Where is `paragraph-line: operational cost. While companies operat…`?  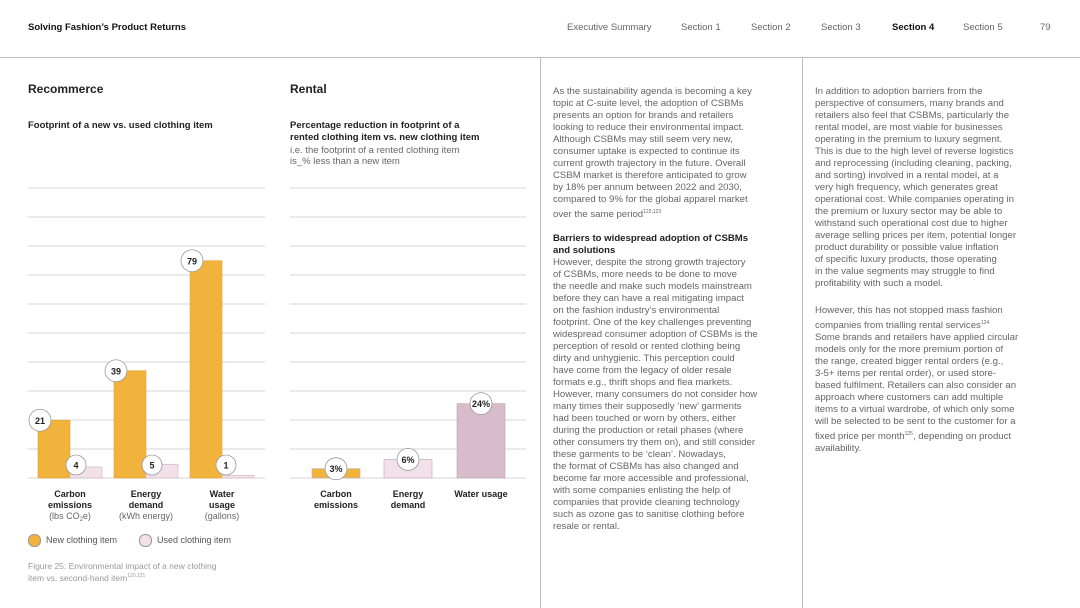 paragraph-line: operational cost. While companies operat… is located at coordinates (914, 199).